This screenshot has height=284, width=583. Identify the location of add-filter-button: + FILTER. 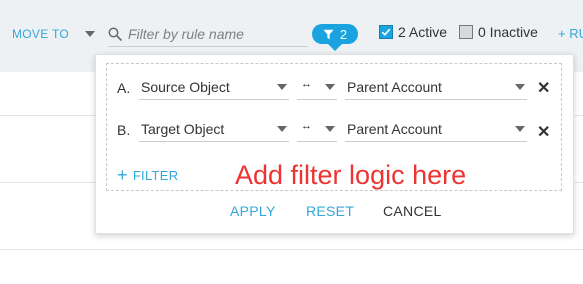
(148, 175).